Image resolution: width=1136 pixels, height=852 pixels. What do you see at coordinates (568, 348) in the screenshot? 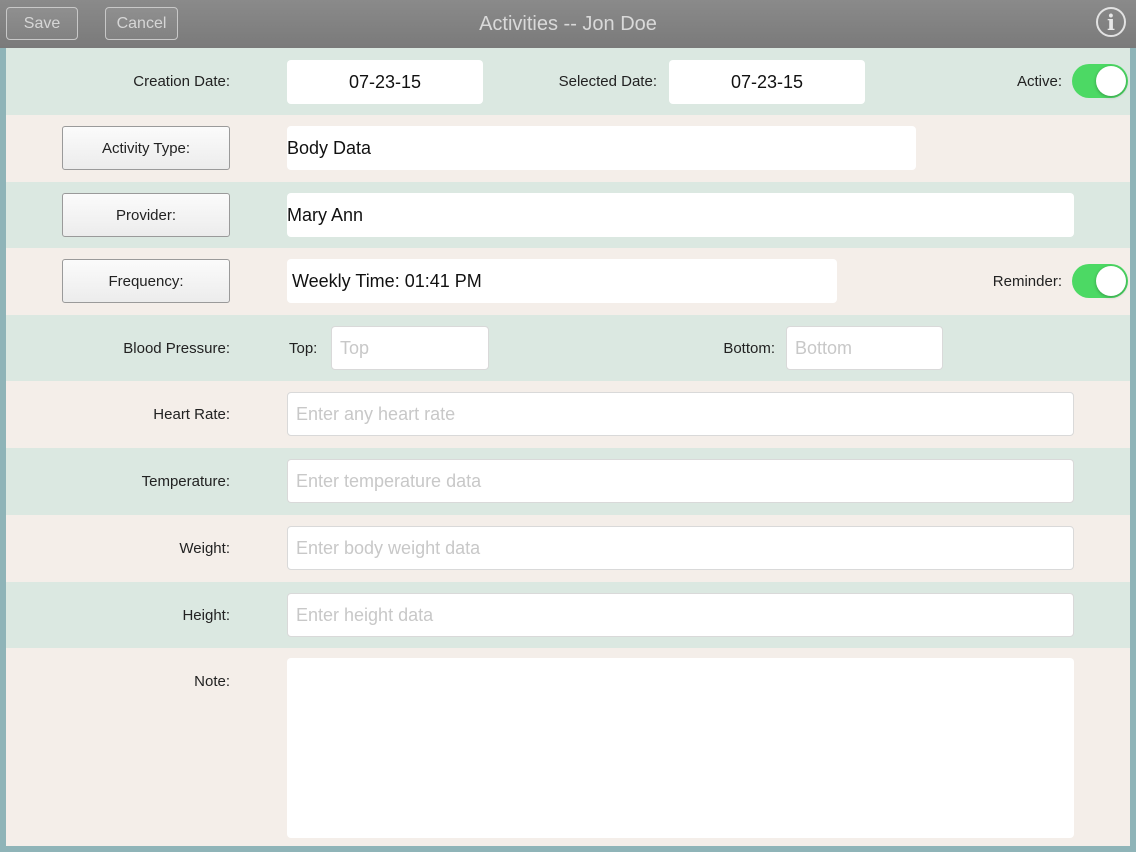
I see `blood-pressure-row: Blood Pressure: Top: Bottom:` at bounding box center [568, 348].